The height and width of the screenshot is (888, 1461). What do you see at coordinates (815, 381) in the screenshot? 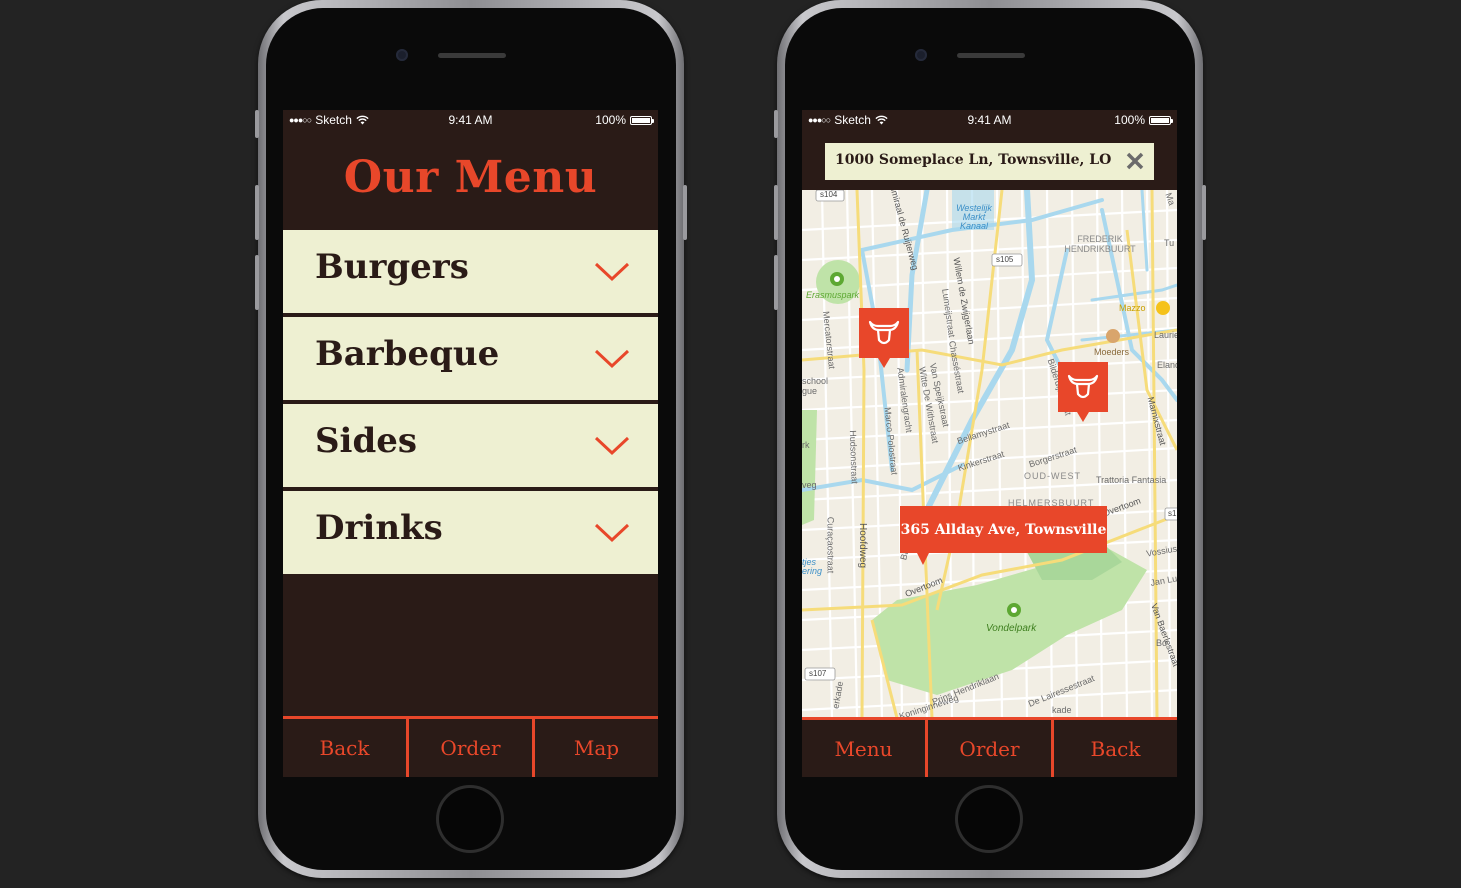
I see `map-label-school: school` at bounding box center [815, 381].